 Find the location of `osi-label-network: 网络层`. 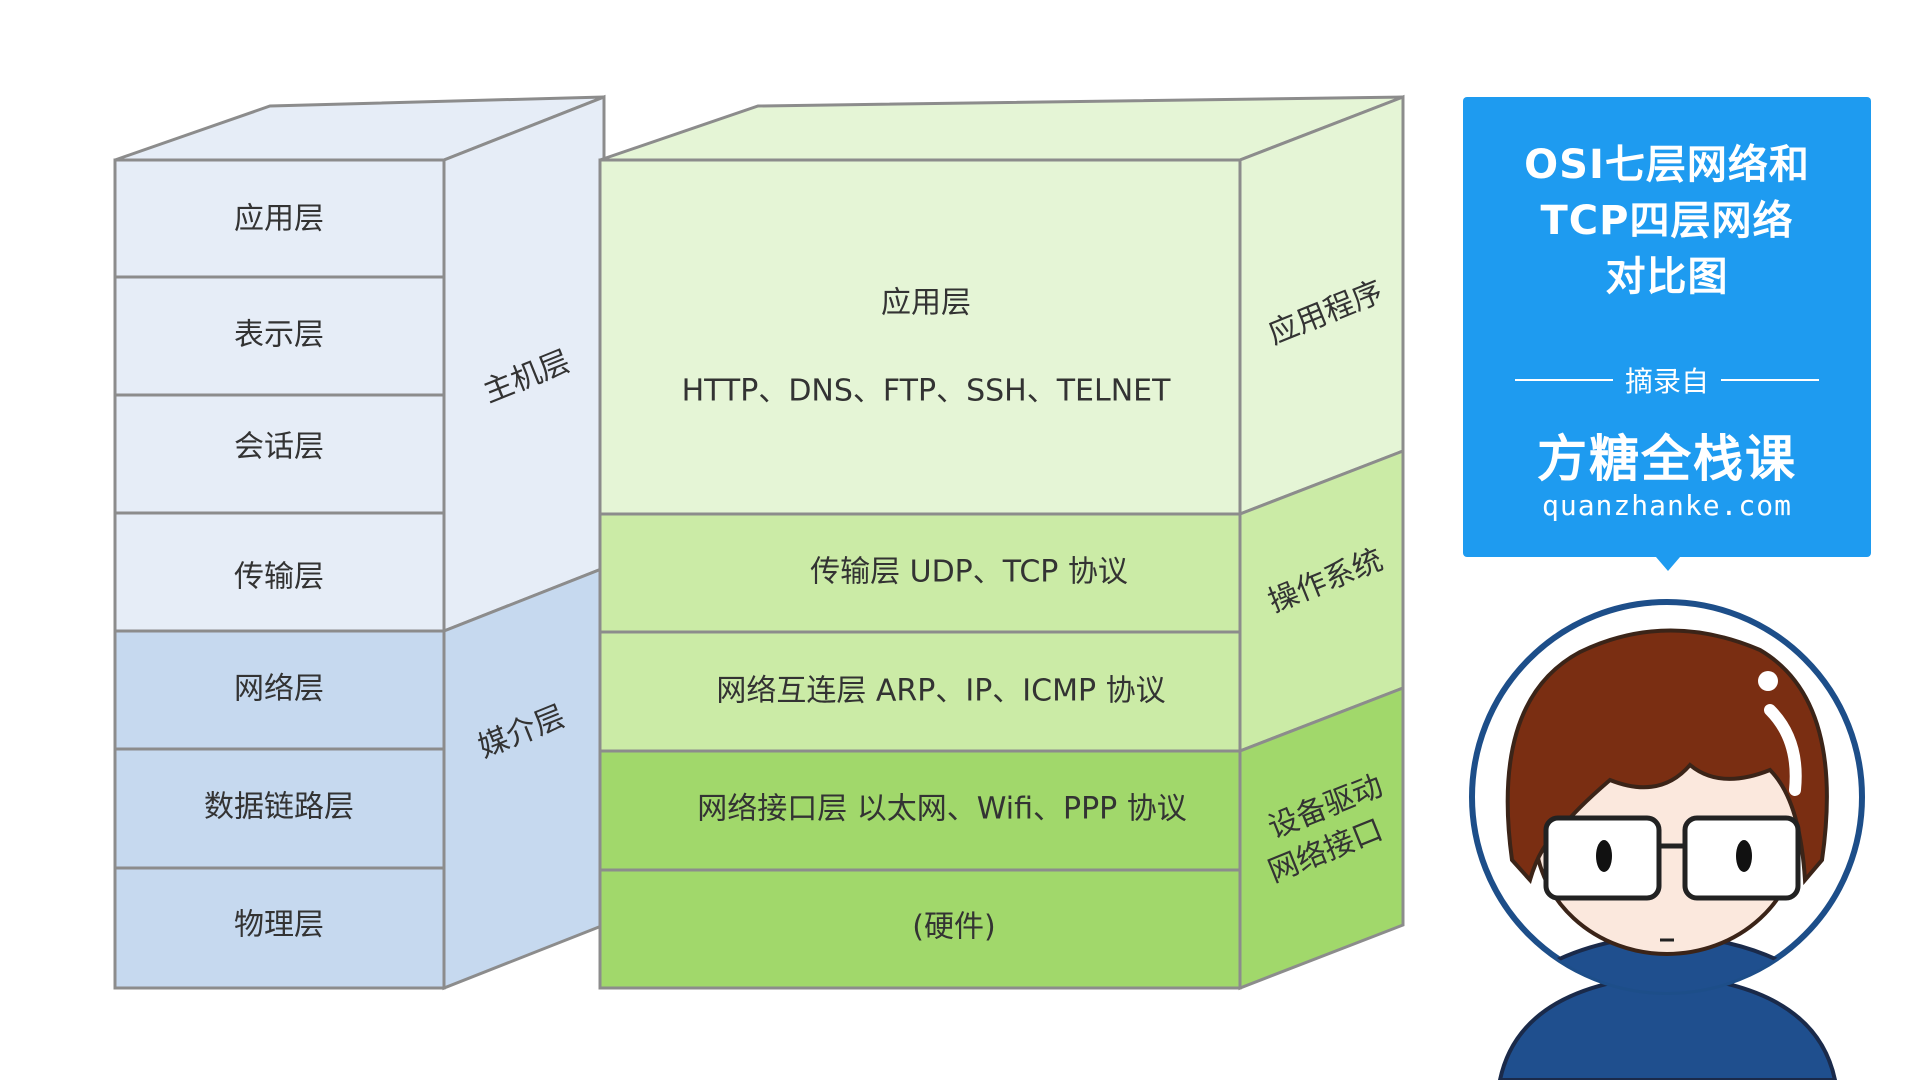

osi-label-network: 网络层 is located at coordinates (279, 689).